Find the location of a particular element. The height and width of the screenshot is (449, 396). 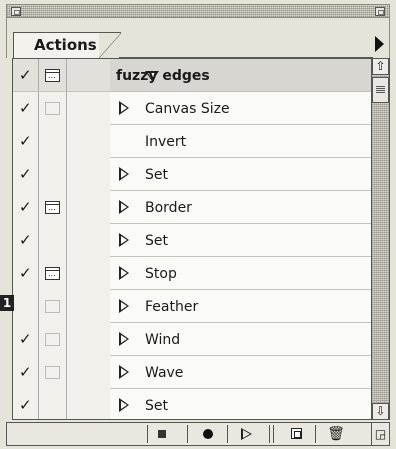

action-set-name: fuzzy edges is located at coordinates (163, 76).